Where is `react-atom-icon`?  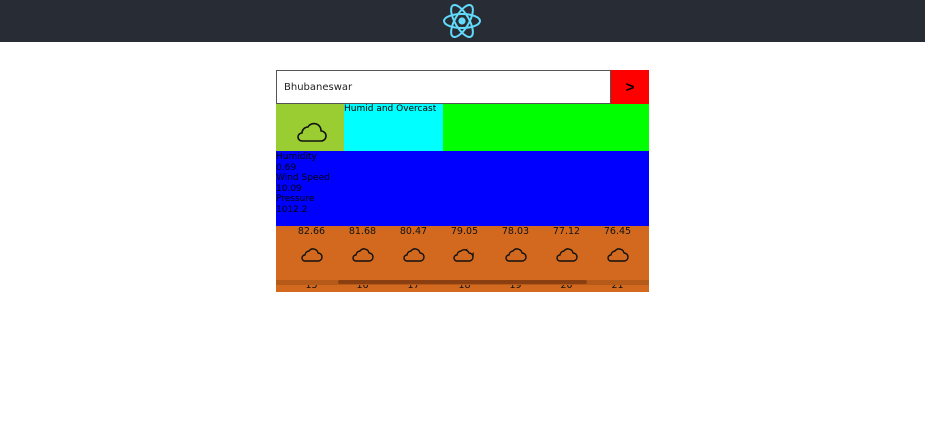
react-atom-icon is located at coordinates (462, 21).